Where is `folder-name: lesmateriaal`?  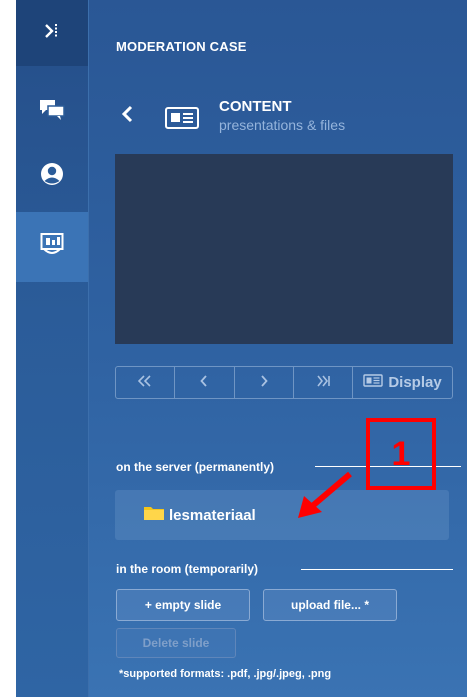
folder-name: lesmateriaal is located at coordinates (212, 515).